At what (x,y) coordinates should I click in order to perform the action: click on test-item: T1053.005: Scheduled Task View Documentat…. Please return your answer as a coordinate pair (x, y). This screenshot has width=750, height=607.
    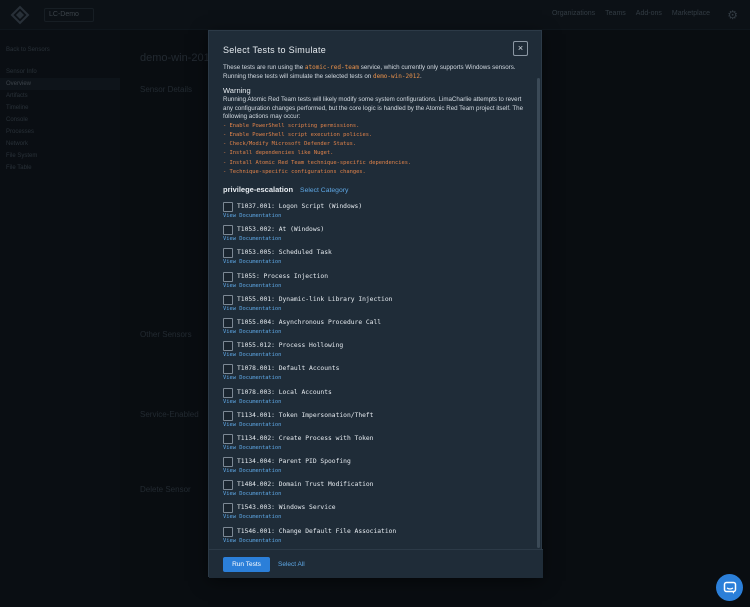
    Looking at the image, I should click on (378, 255).